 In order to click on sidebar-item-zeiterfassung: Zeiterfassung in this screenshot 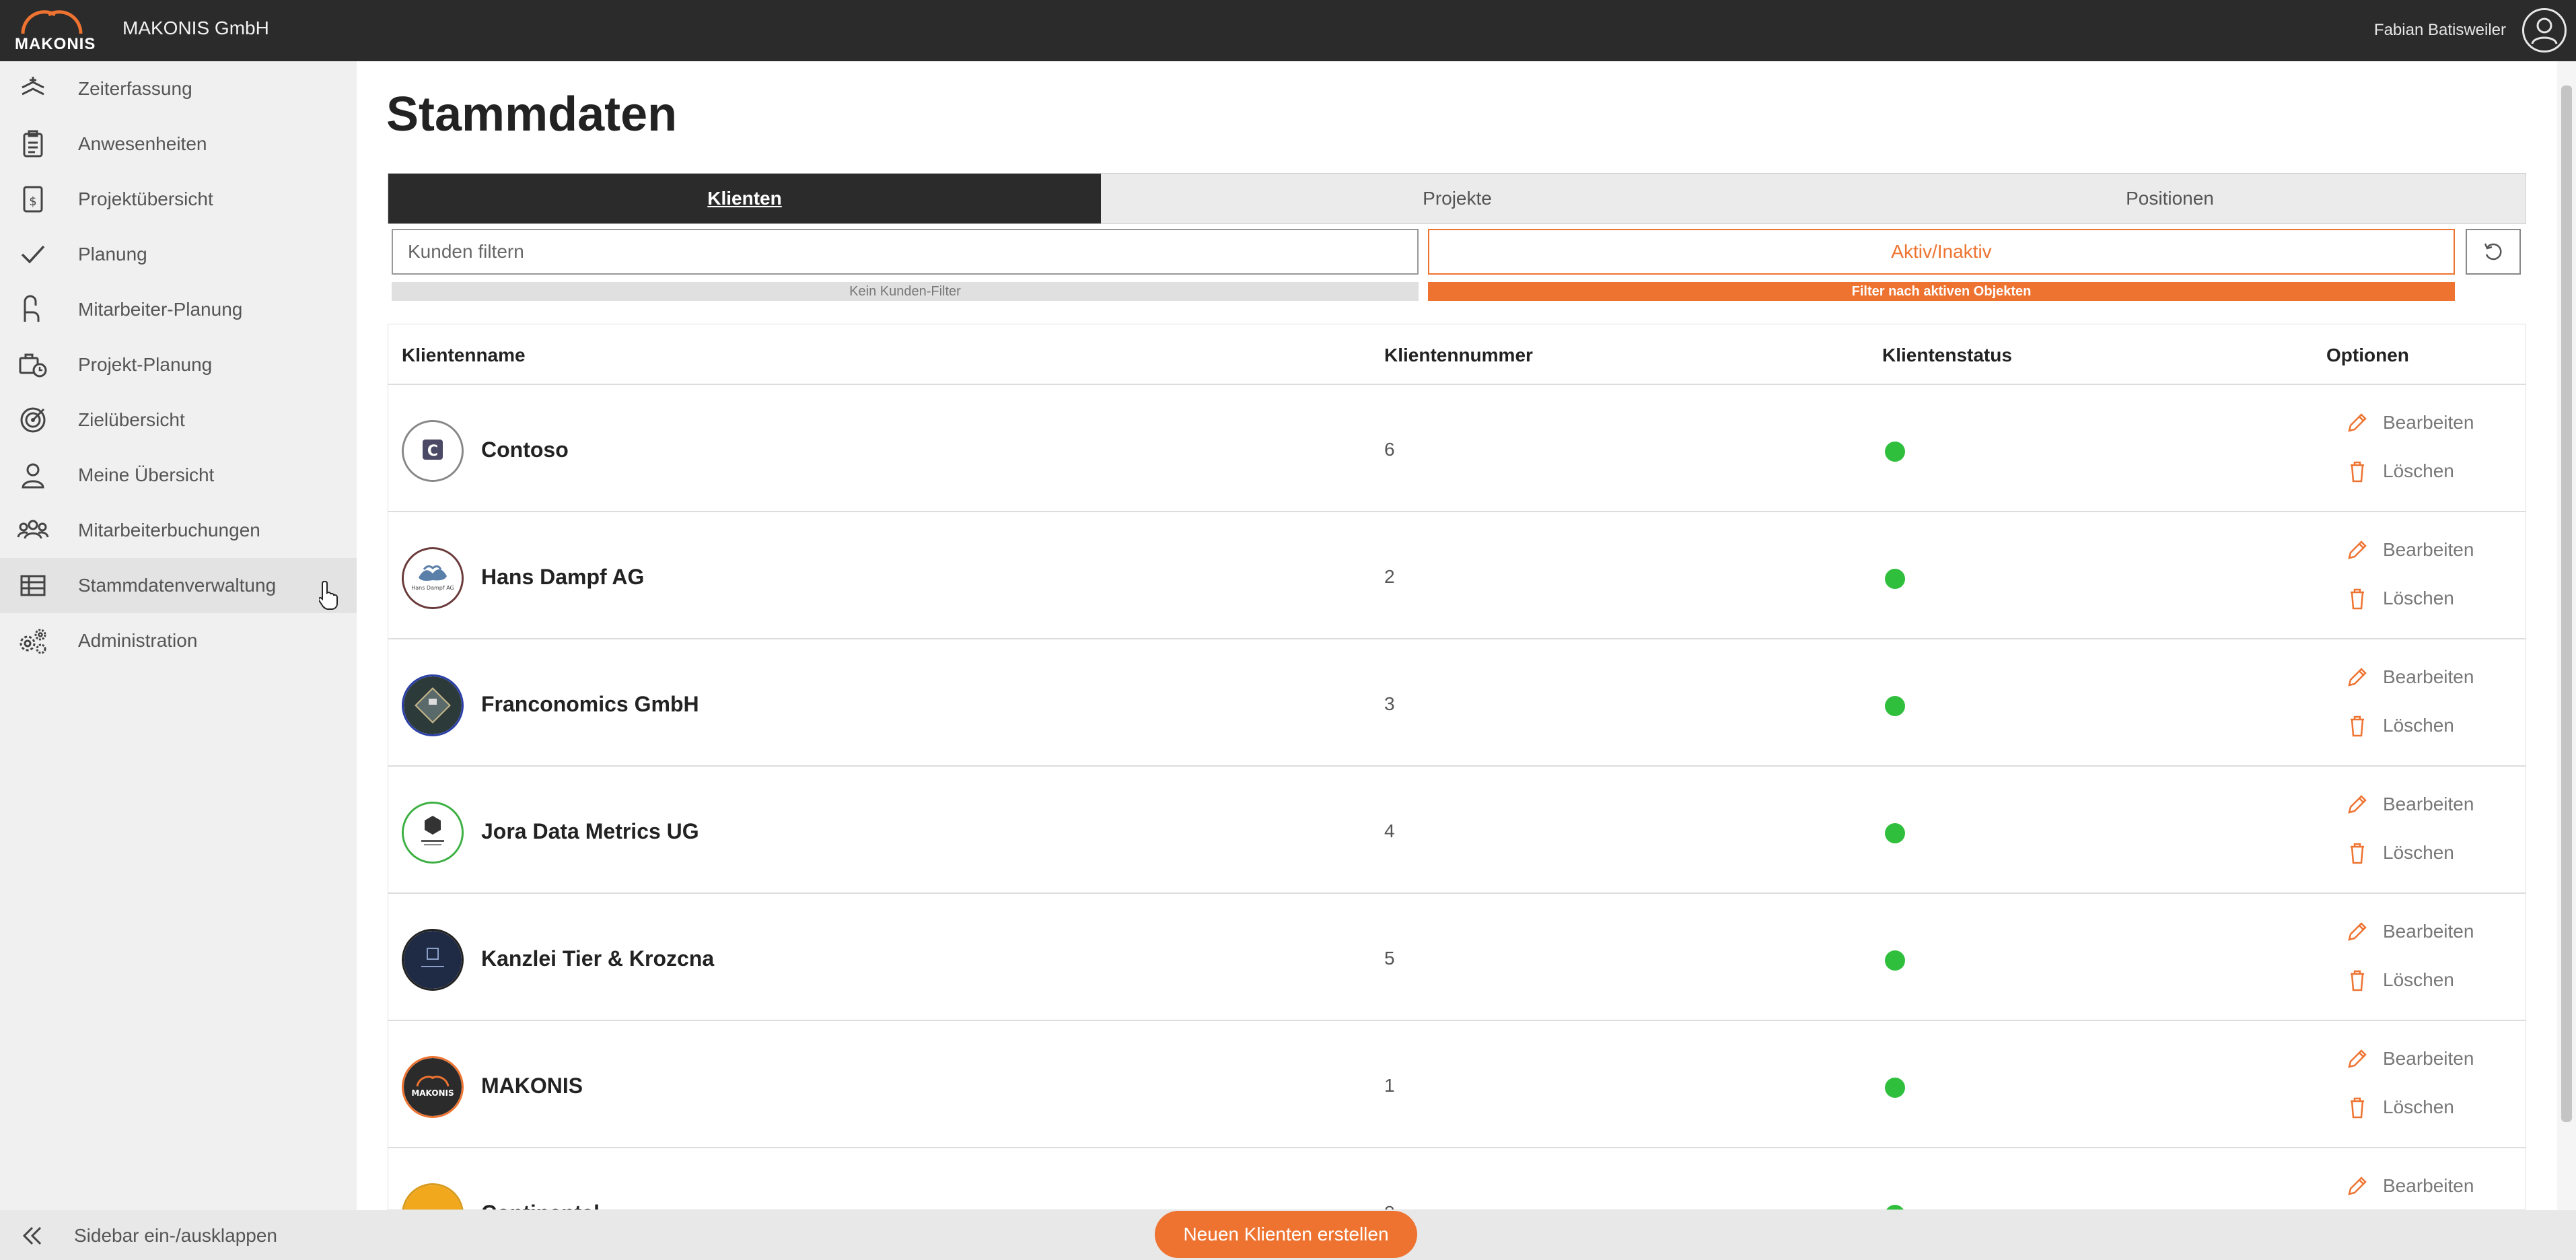, I will do `click(178, 89)`.